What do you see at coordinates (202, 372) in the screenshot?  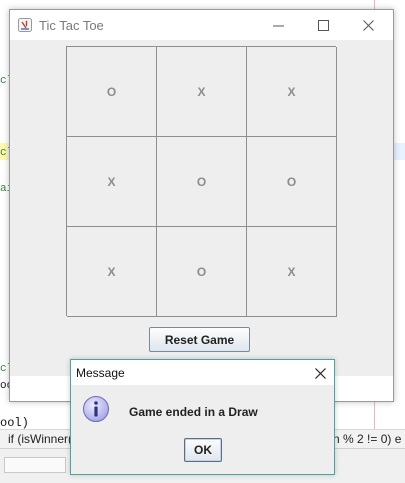 I see `dialog-titlebar: Message` at bounding box center [202, 372].